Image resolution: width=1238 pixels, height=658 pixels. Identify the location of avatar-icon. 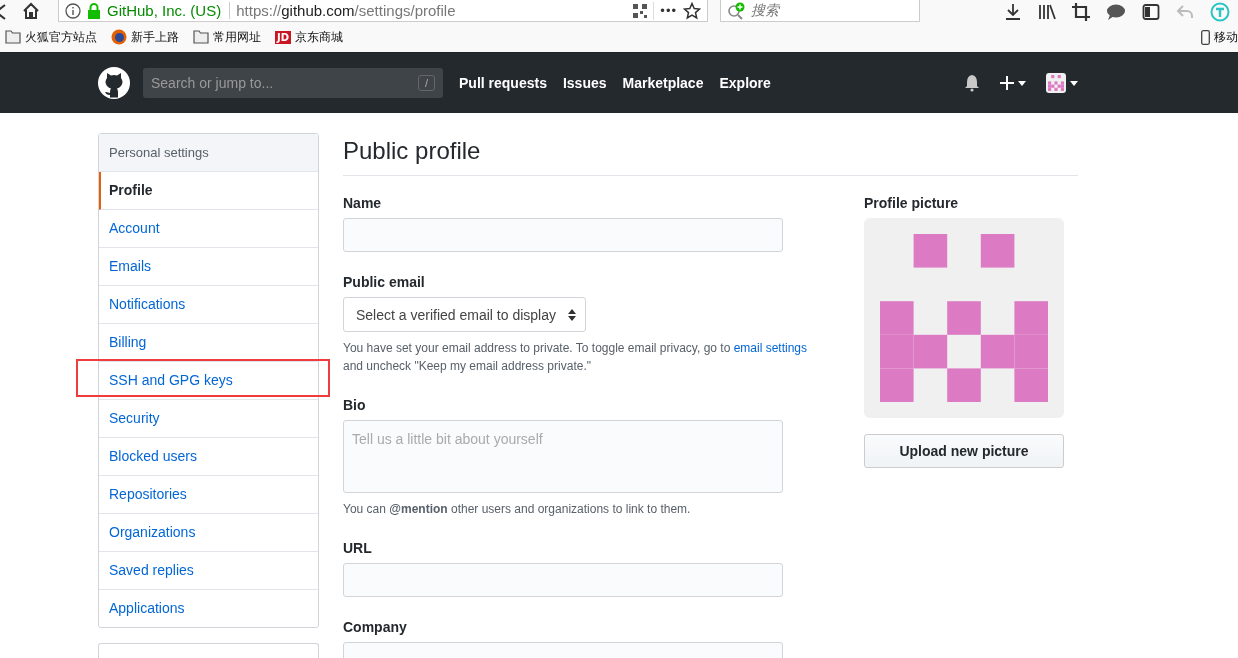
(1056, 83).